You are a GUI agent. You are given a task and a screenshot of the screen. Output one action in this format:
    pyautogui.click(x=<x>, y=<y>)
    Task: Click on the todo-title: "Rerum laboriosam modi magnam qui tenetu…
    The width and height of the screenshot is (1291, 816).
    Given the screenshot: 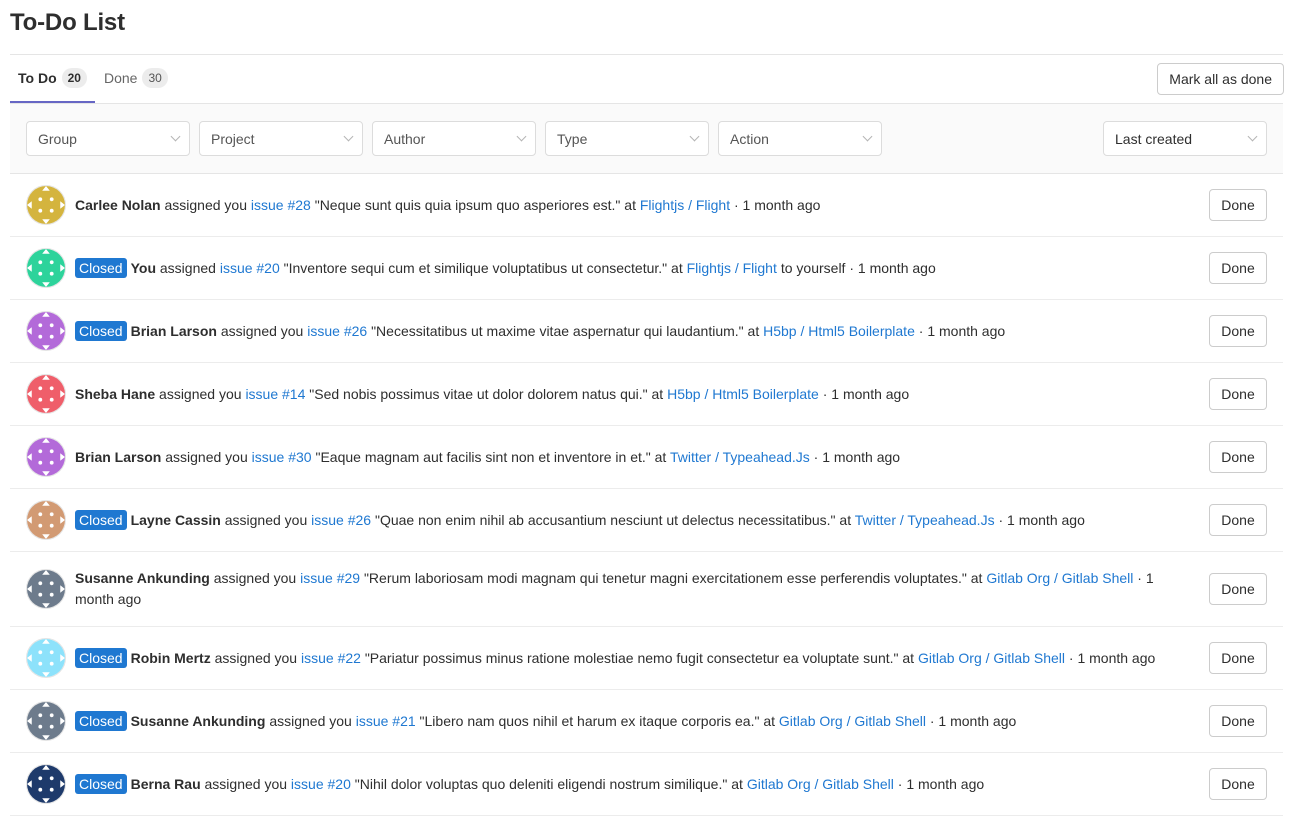 What is the action you would take?
    pyautogui.click(x=665, y=578)
    